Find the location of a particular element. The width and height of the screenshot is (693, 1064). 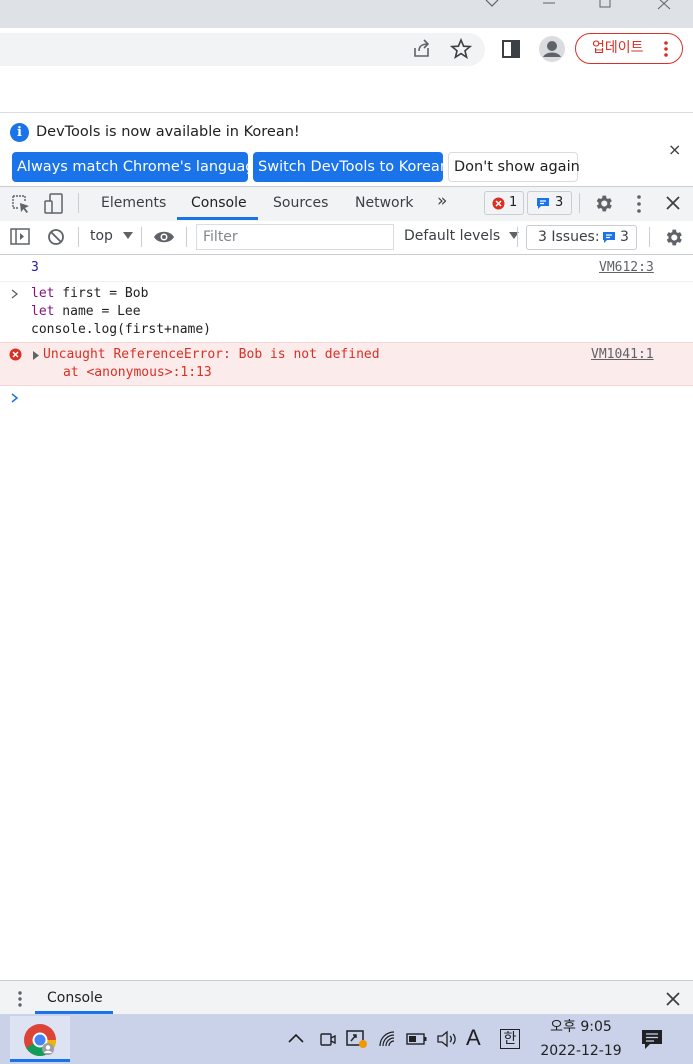

console-settings-gear-icon is located at coordinates (673, 237).